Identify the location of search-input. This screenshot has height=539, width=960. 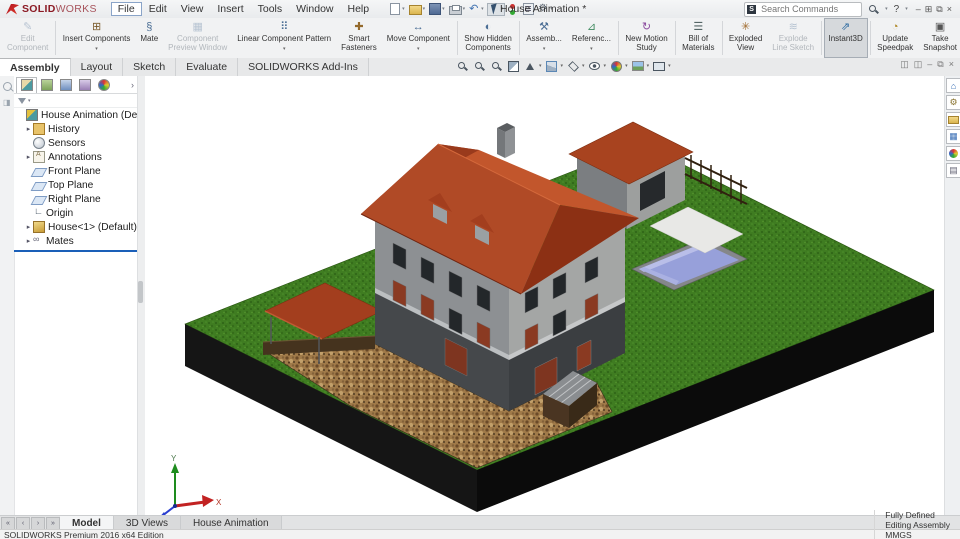
(809, 9).